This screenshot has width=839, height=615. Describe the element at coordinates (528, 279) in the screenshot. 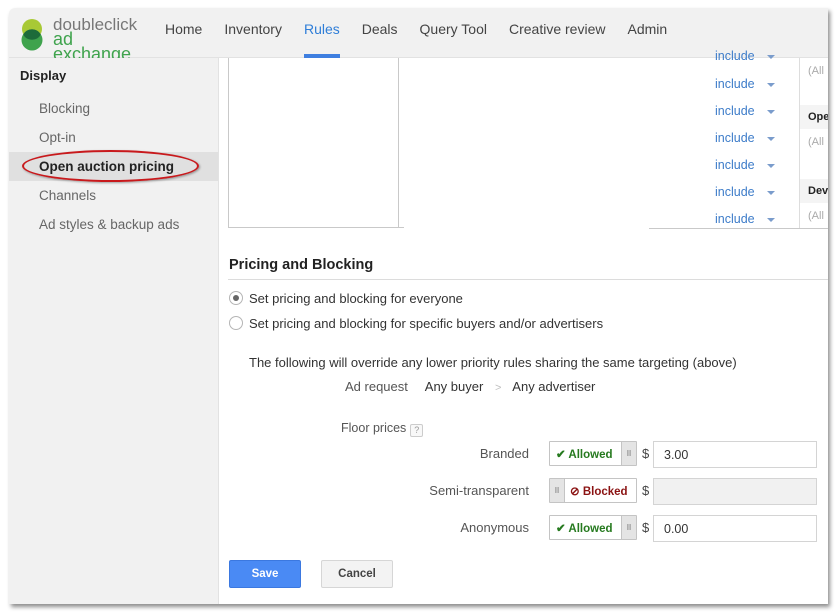

I see `section-divider` at that location.